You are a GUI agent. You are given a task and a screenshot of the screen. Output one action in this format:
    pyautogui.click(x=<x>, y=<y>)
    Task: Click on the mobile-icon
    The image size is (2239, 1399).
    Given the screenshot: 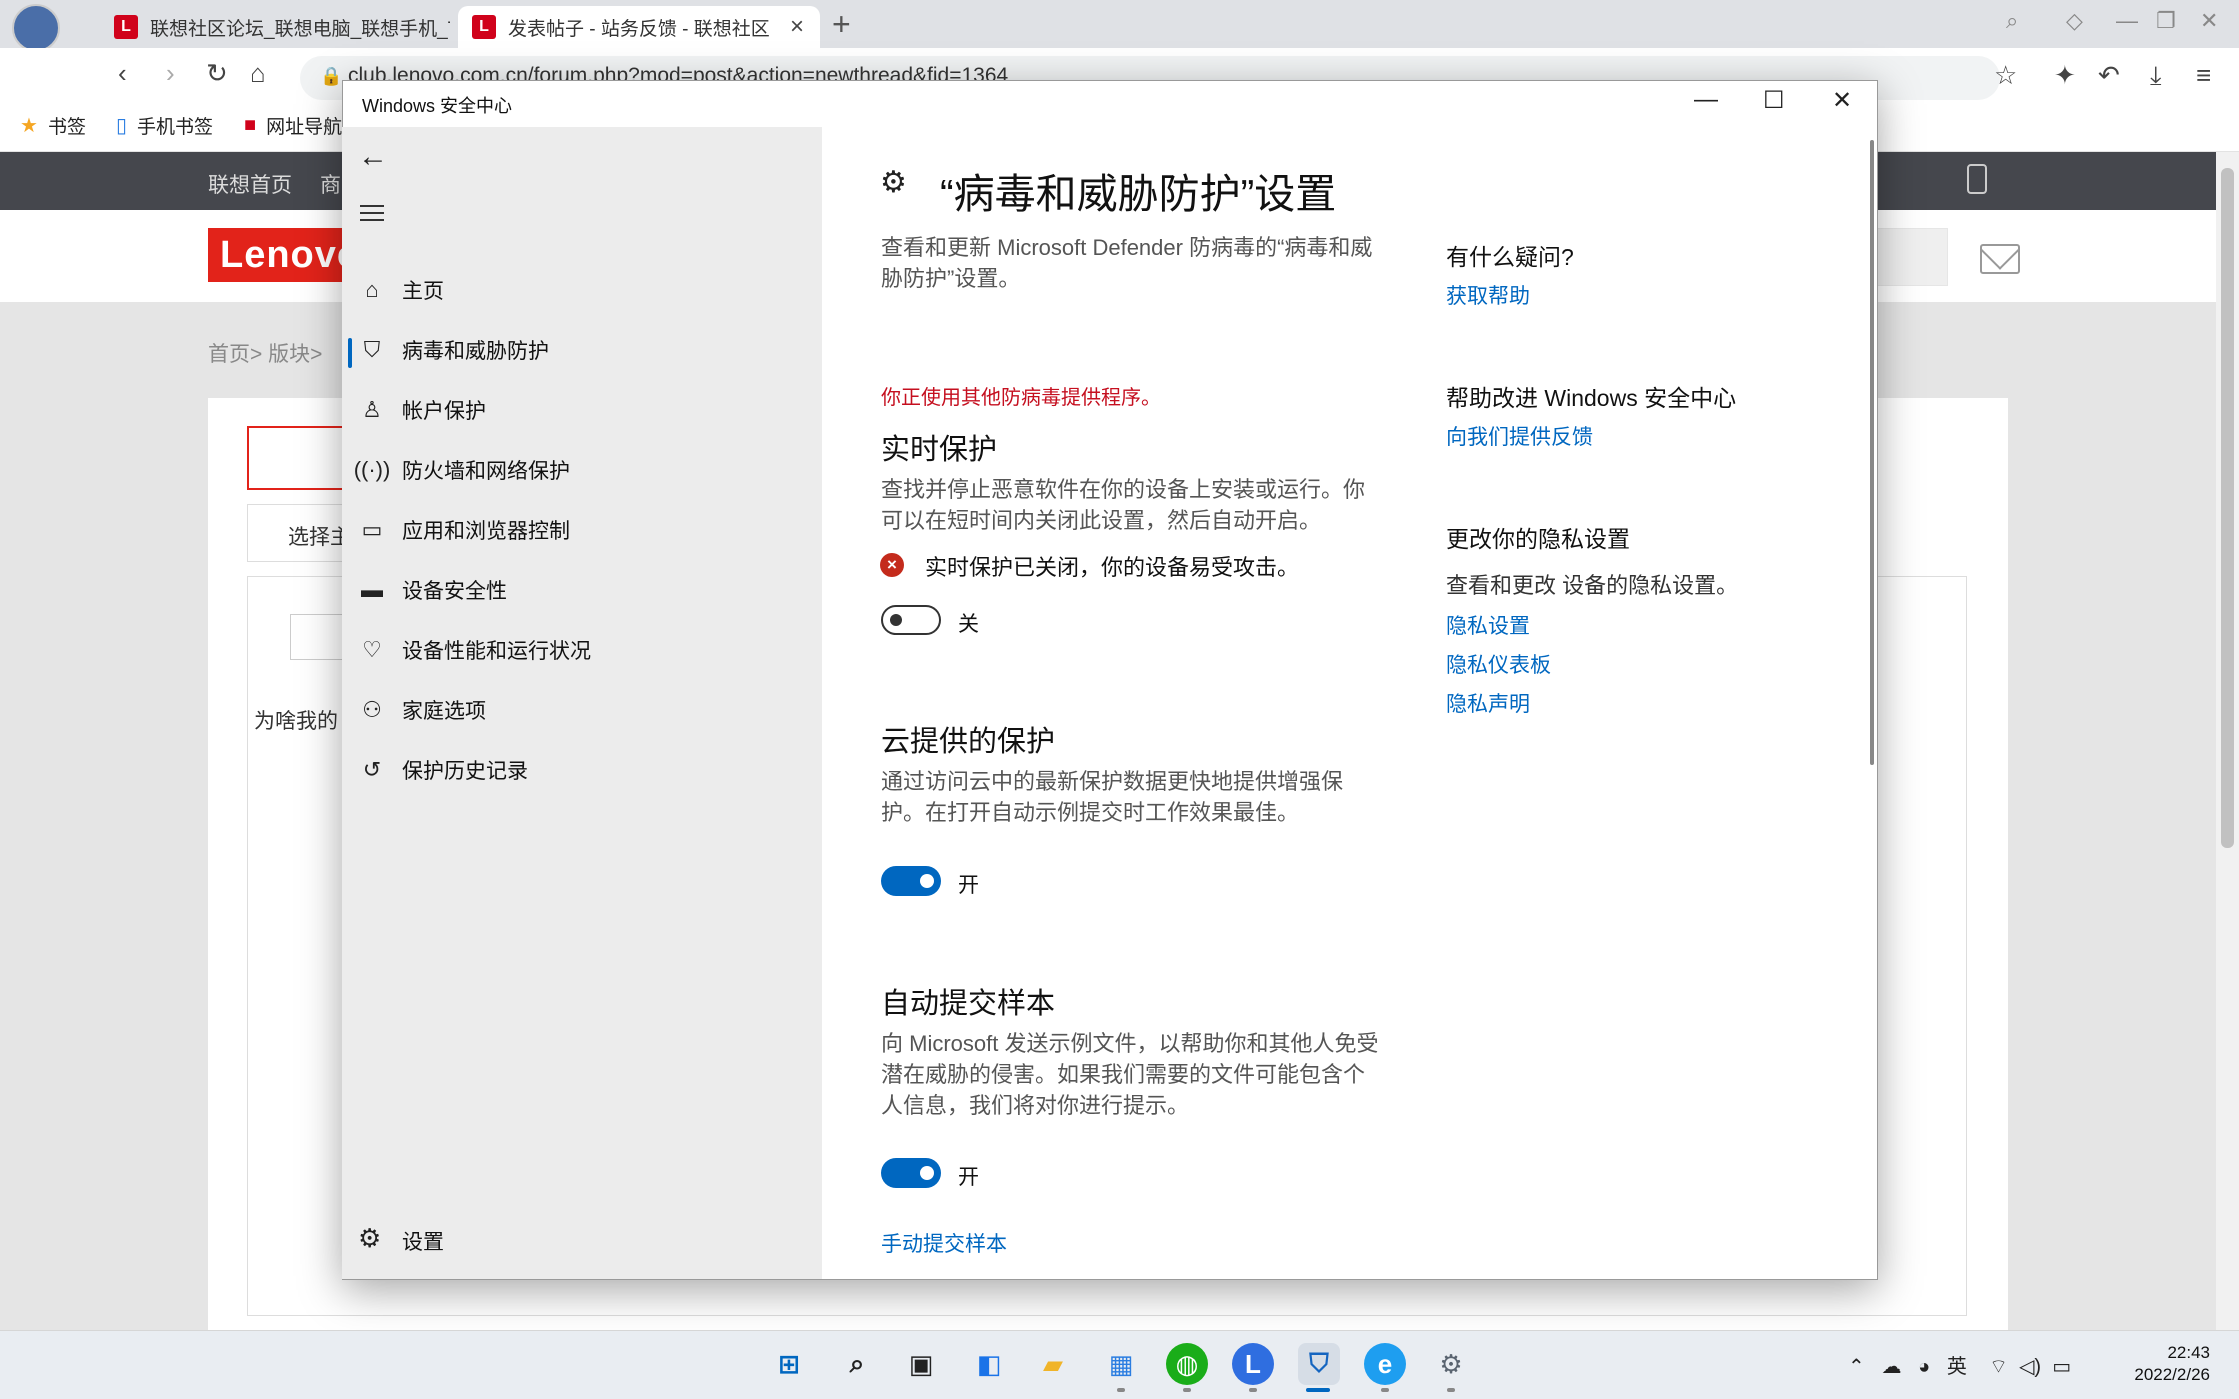 What is the action you would take?
    pyautogui.click(x=1977, y=179)
    